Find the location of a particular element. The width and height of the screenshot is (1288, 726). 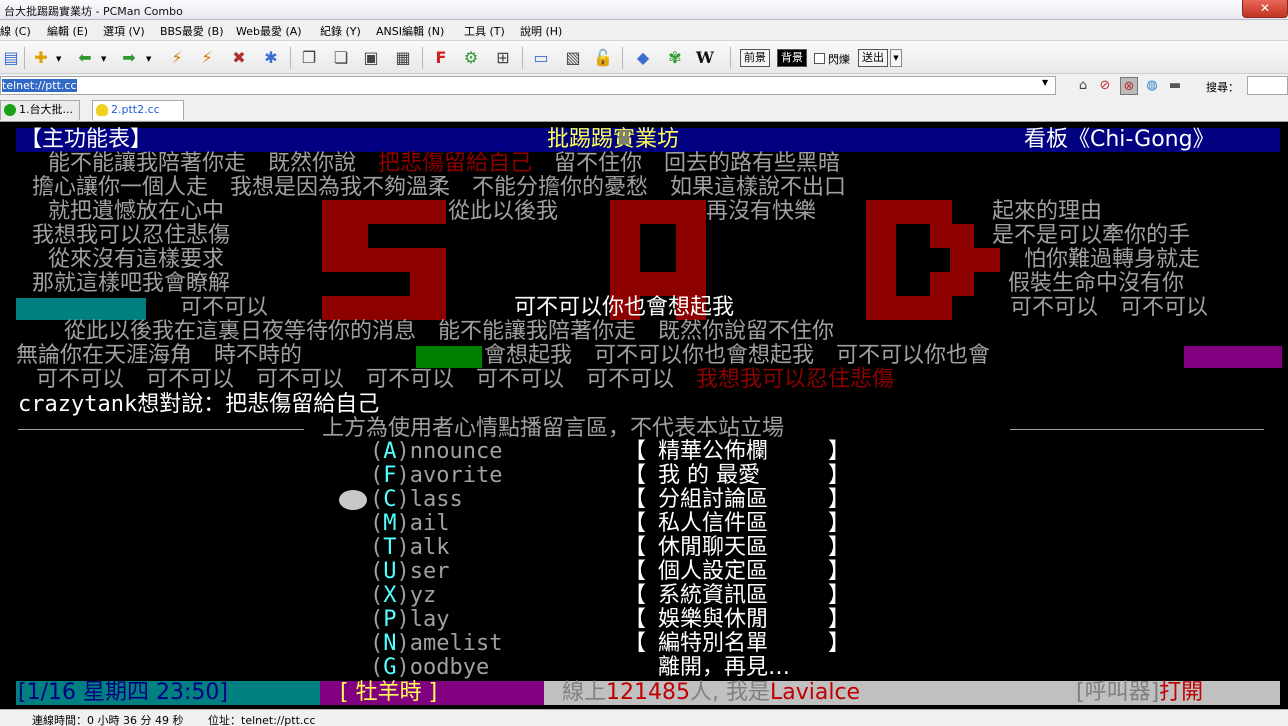

search-input is located at coordinates (1267, 85).